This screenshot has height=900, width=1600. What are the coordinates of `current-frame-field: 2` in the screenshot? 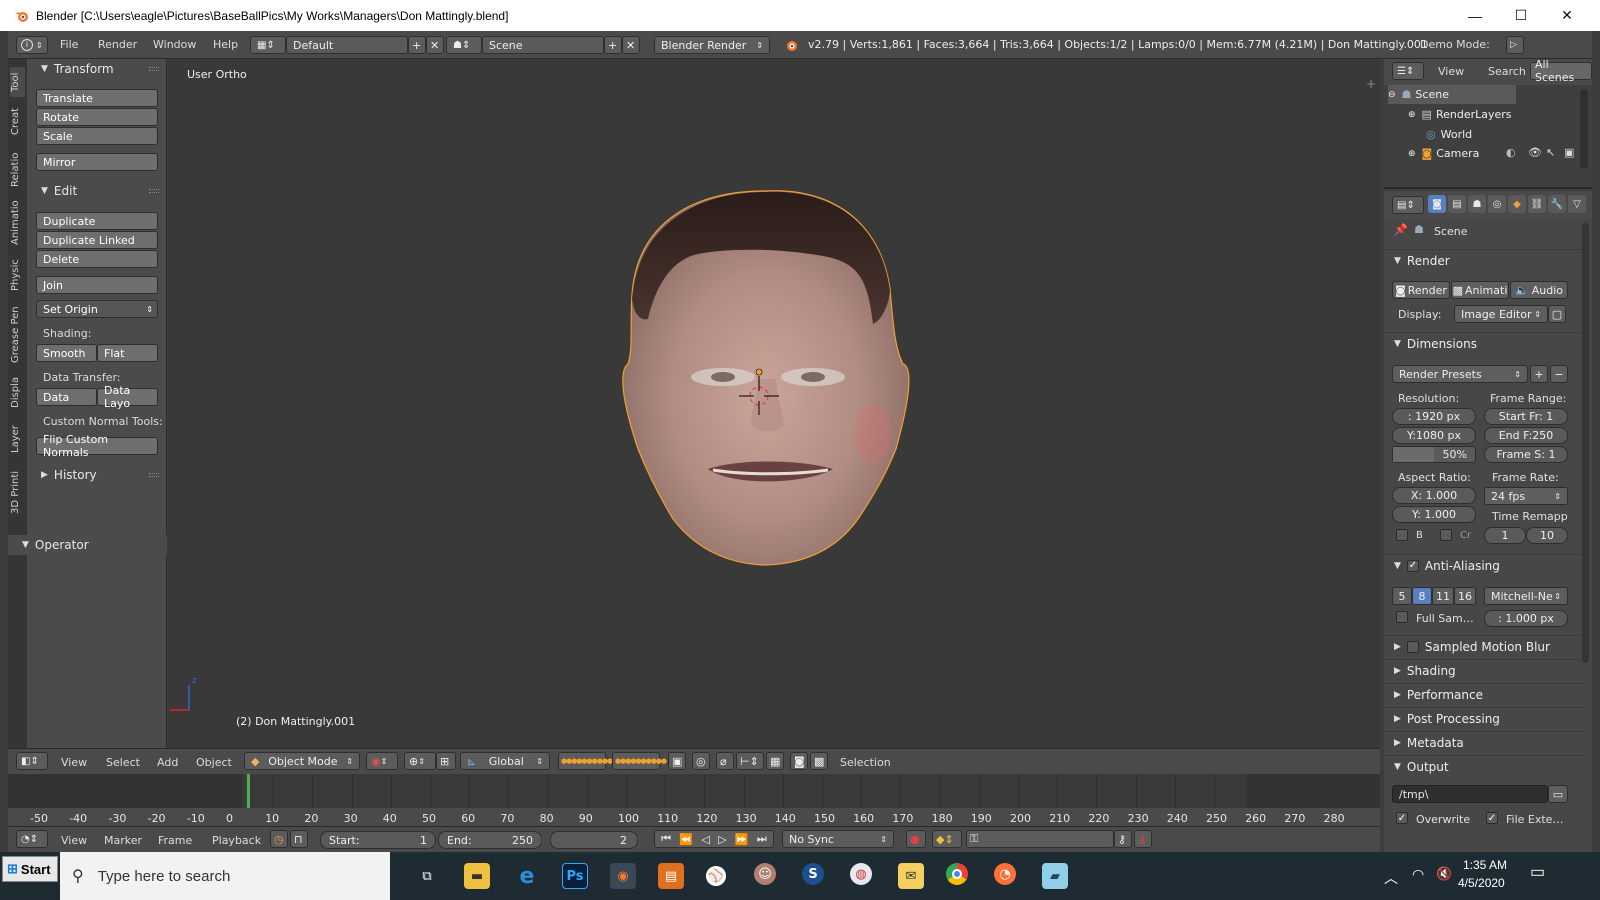 It's located at (594, 840).